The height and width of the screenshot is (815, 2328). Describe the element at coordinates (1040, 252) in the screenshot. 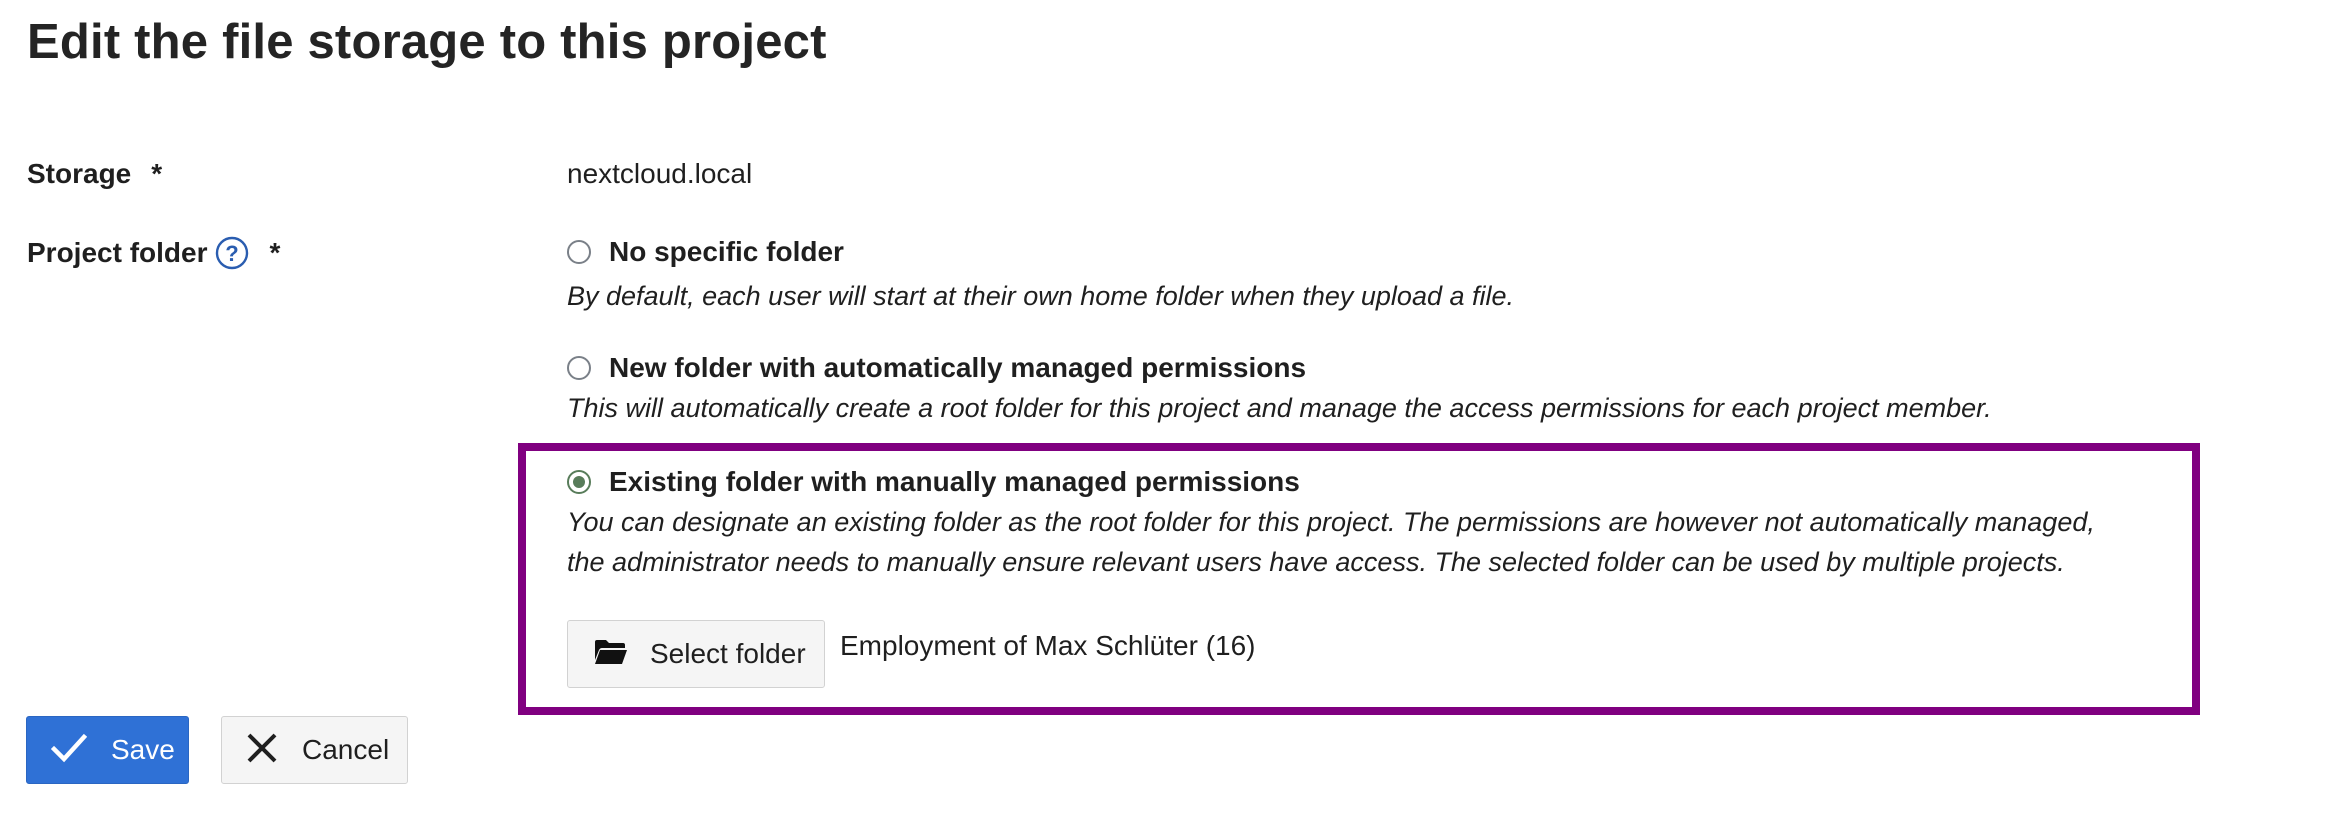

I see `option-no-specific-folder-row: No specific folder` at that location.